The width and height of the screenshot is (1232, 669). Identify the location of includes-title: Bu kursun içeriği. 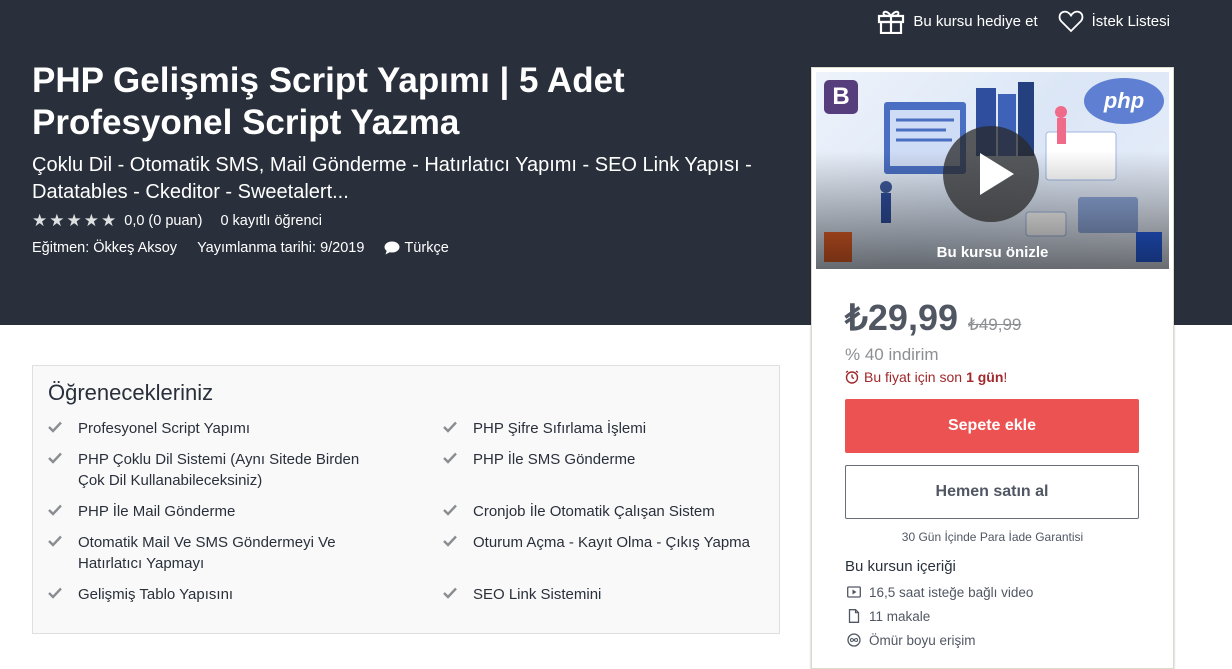
(900, 566).